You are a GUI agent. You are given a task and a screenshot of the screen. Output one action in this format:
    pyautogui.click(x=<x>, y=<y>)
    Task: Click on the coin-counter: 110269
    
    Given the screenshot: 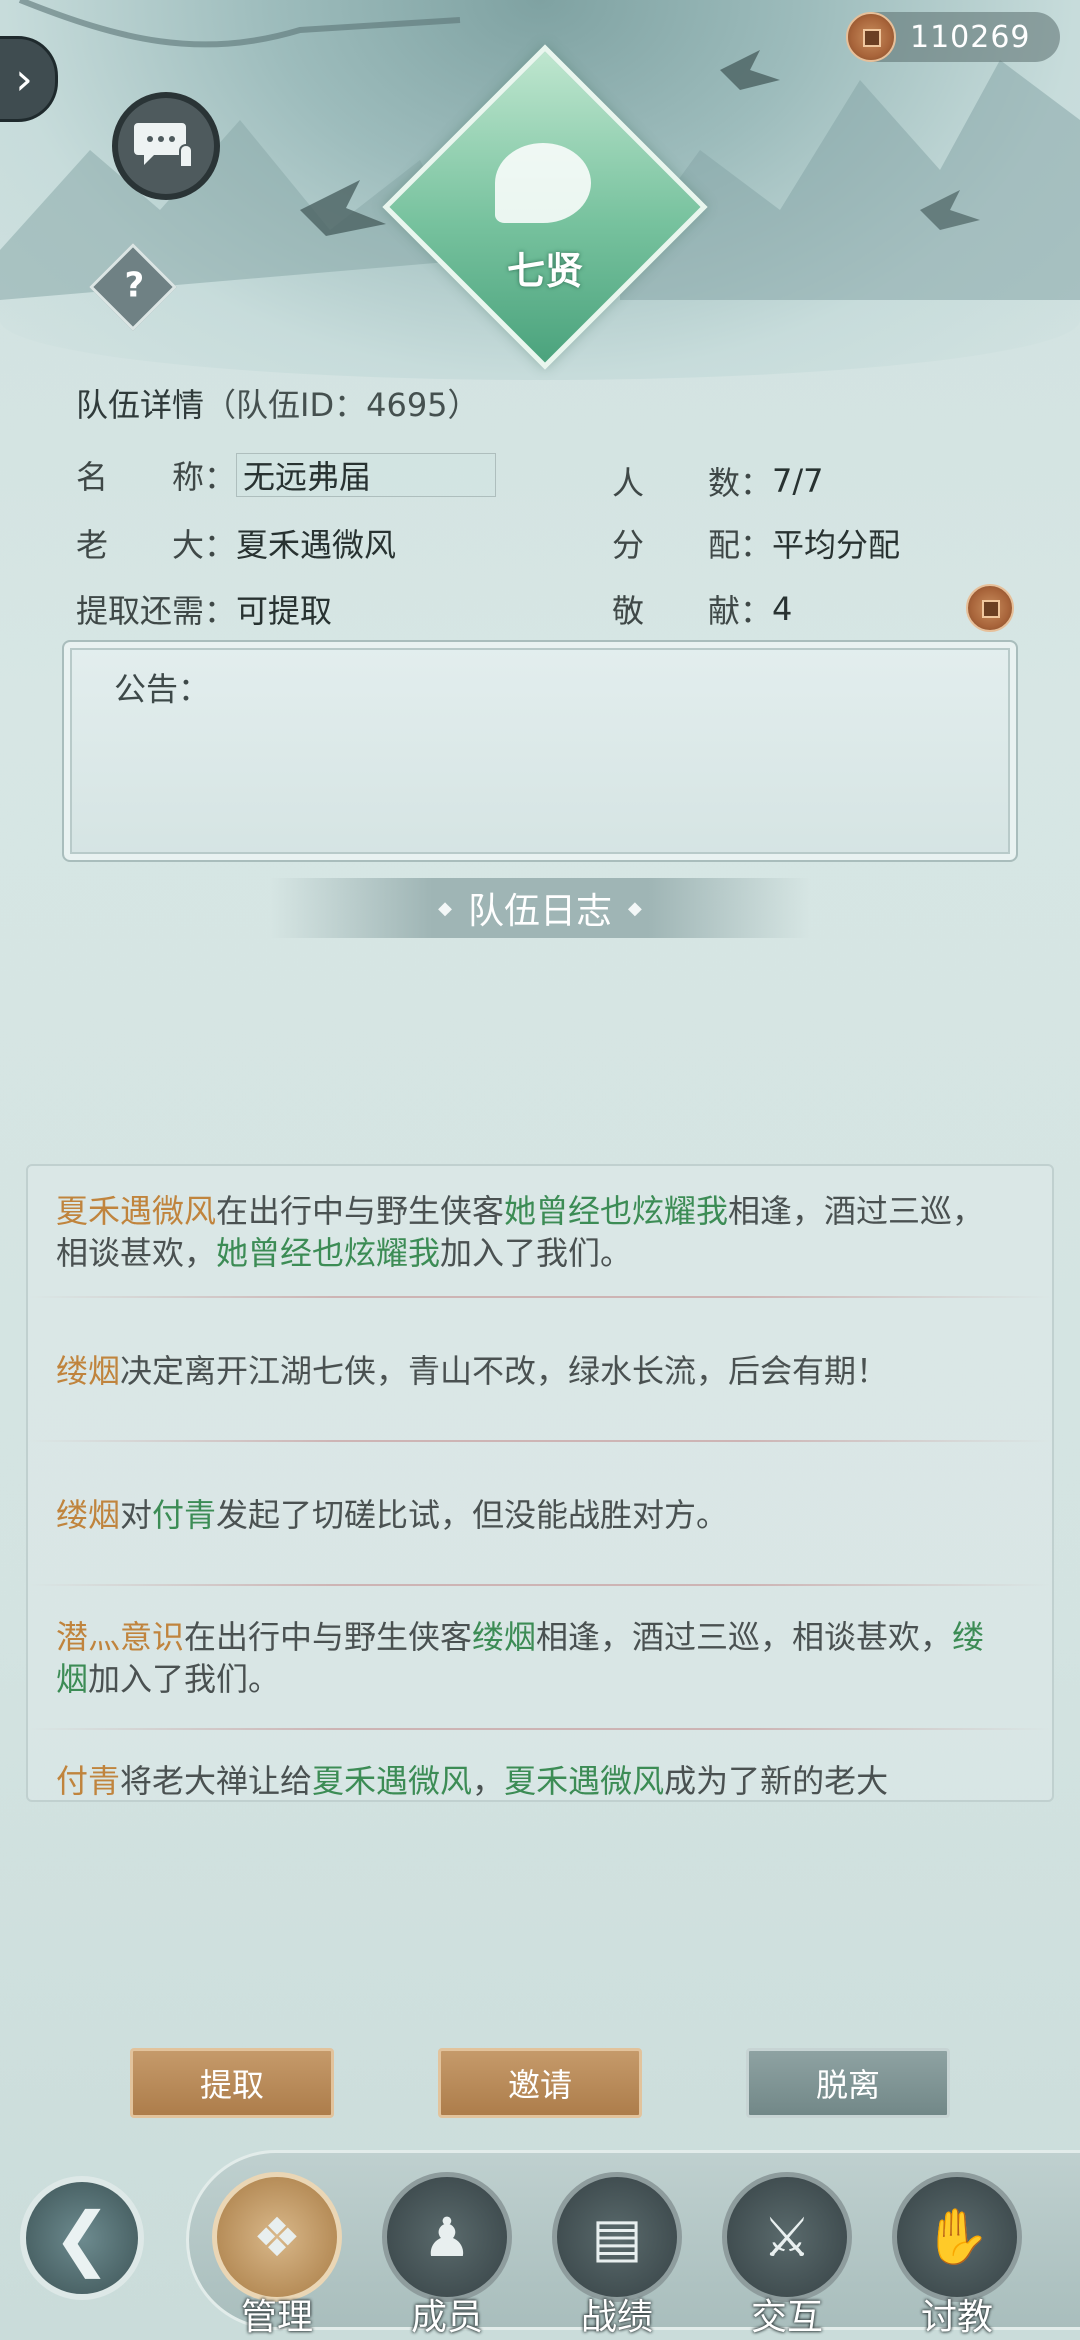 What is the action you would take?
    pyautogui.click(x=953, y=37)
    